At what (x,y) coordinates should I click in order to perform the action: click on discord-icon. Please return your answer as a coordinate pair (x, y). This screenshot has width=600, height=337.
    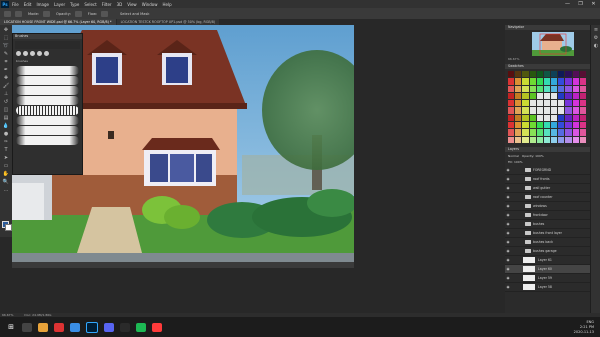
    Looking at the image, I should click on (109, 327).